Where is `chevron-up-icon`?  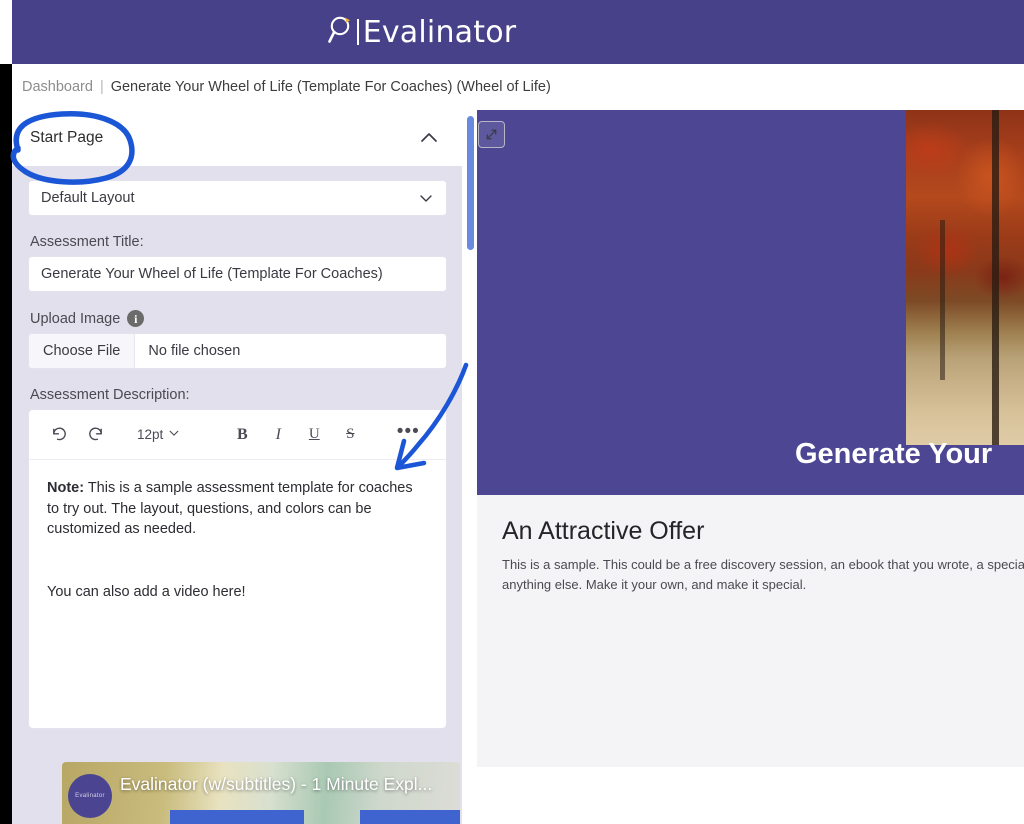
chevron-up-icon is located at coordinates (429, 138).